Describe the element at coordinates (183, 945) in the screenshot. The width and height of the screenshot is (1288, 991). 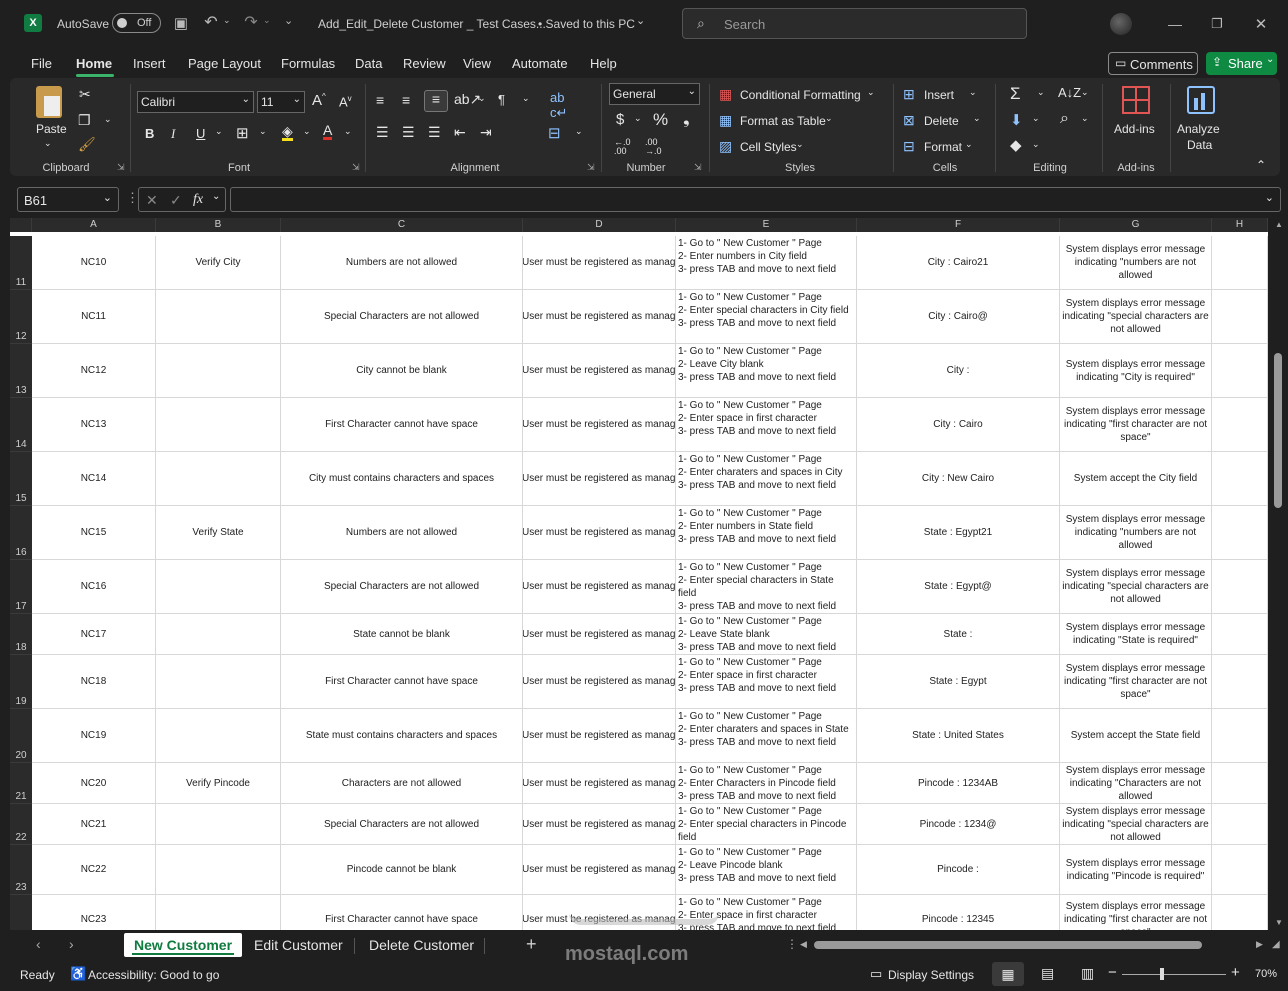
I see `tab-new-customer: New Customer` at that location.